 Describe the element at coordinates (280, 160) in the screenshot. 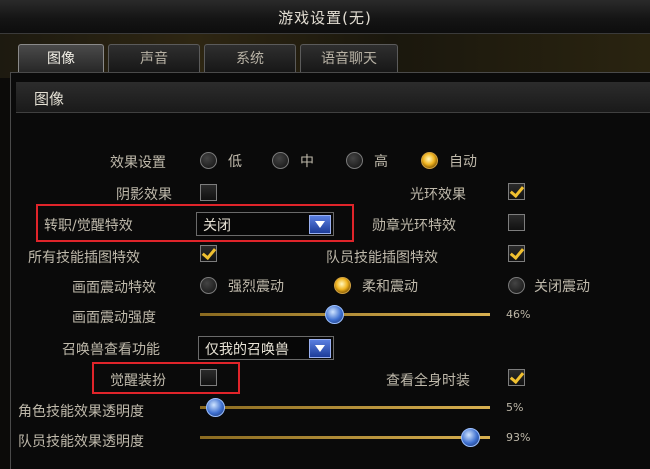

I see `effect-mid-radio` at that location.